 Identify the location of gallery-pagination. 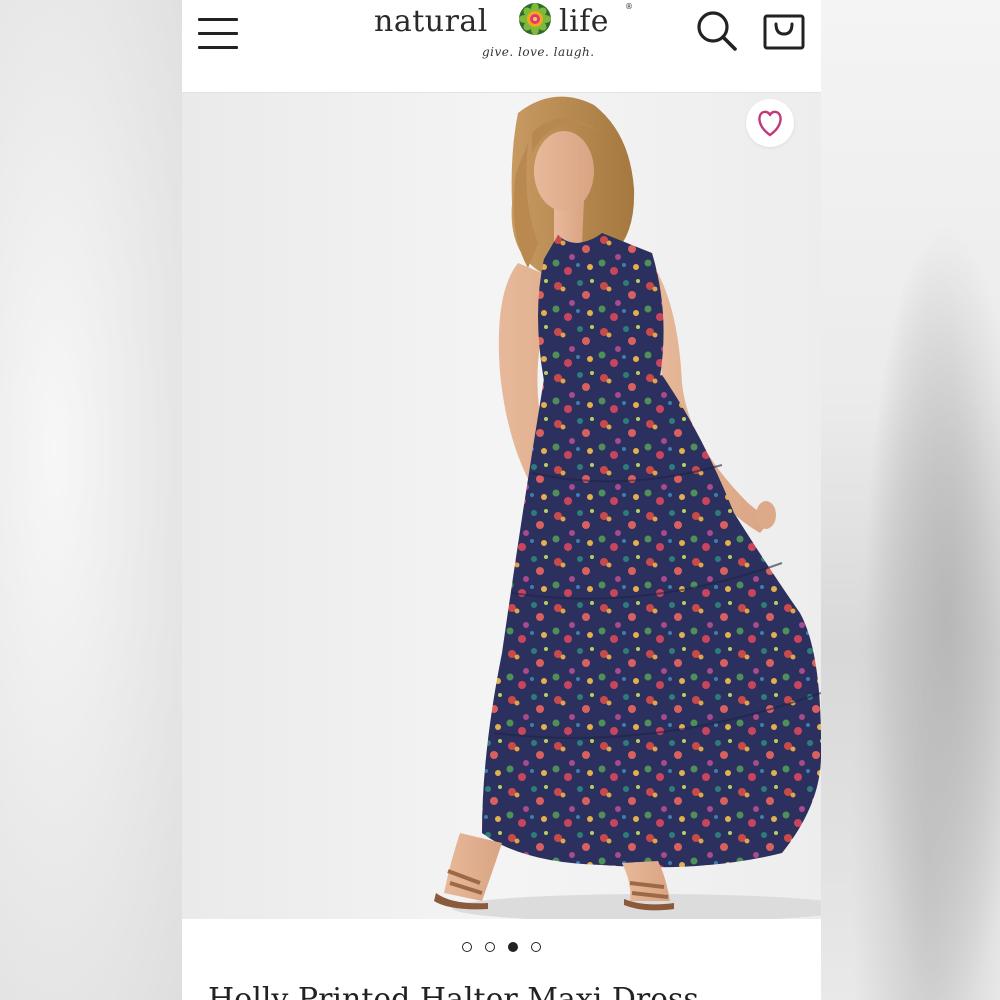
(501, 947).